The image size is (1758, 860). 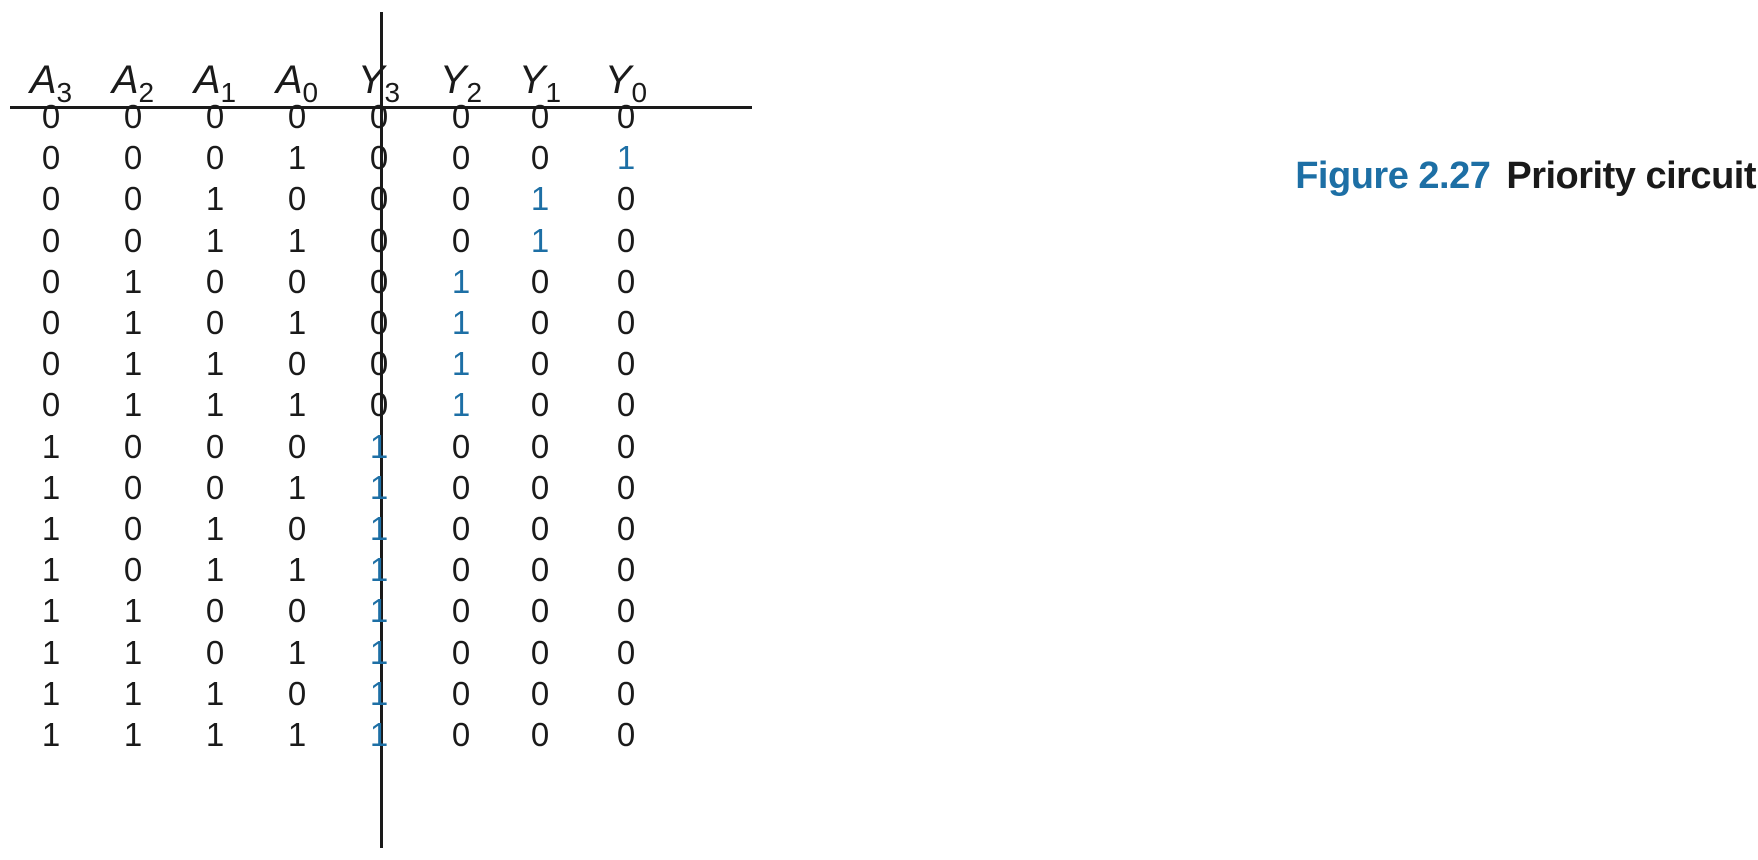 I want to click on figure-caption: Figure 2.27 Priority circuit, so click(x=1525, y=176).